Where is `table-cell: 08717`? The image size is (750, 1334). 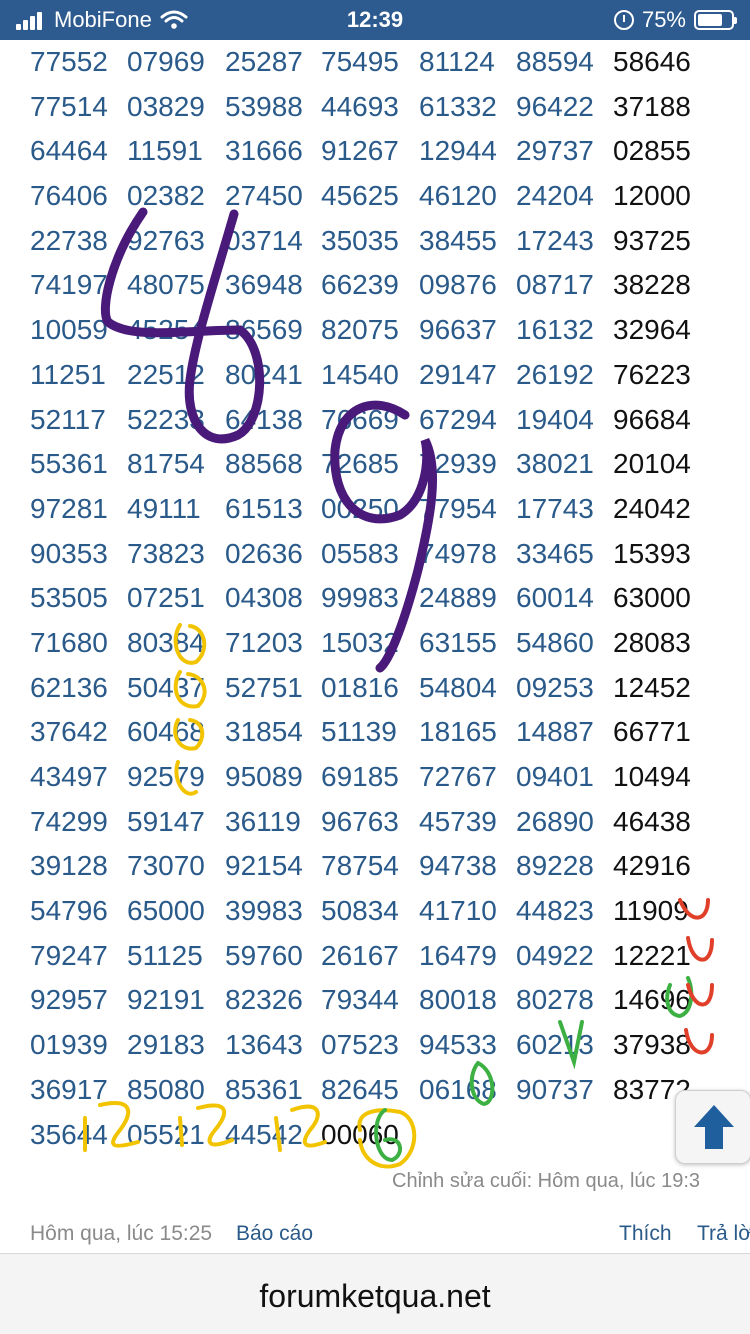
table-cell: 08717 is located at coordinates (555, 285).